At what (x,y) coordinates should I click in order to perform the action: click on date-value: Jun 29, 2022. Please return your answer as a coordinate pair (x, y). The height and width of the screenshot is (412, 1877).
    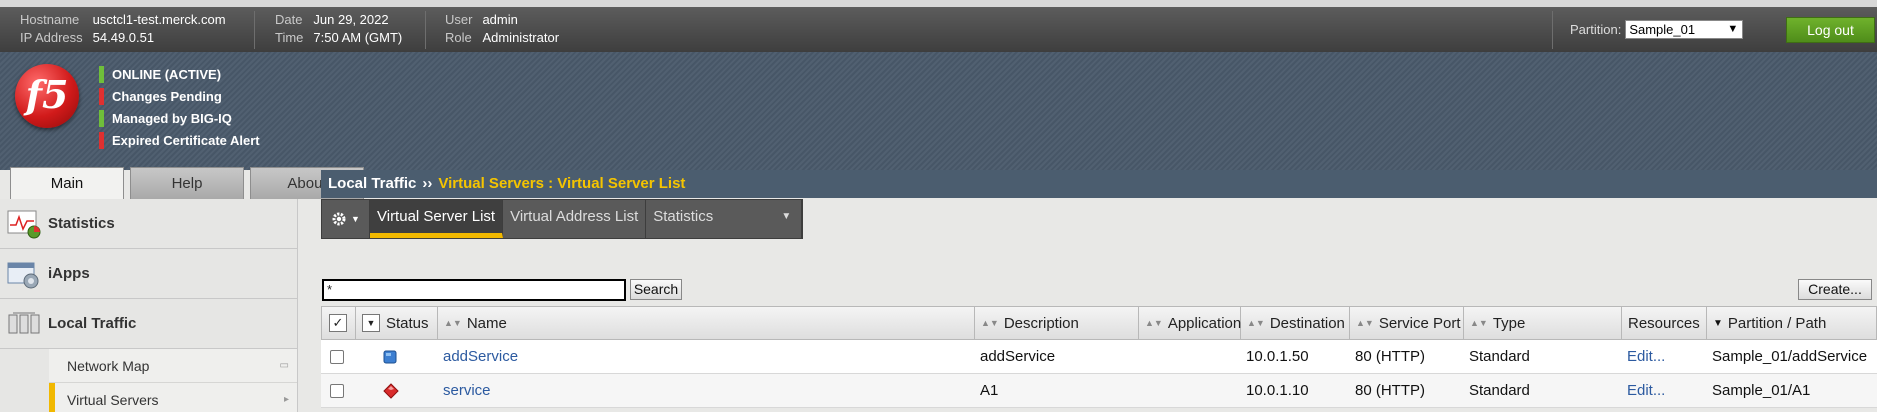
    Looking at the image, I should click on (351, 19).